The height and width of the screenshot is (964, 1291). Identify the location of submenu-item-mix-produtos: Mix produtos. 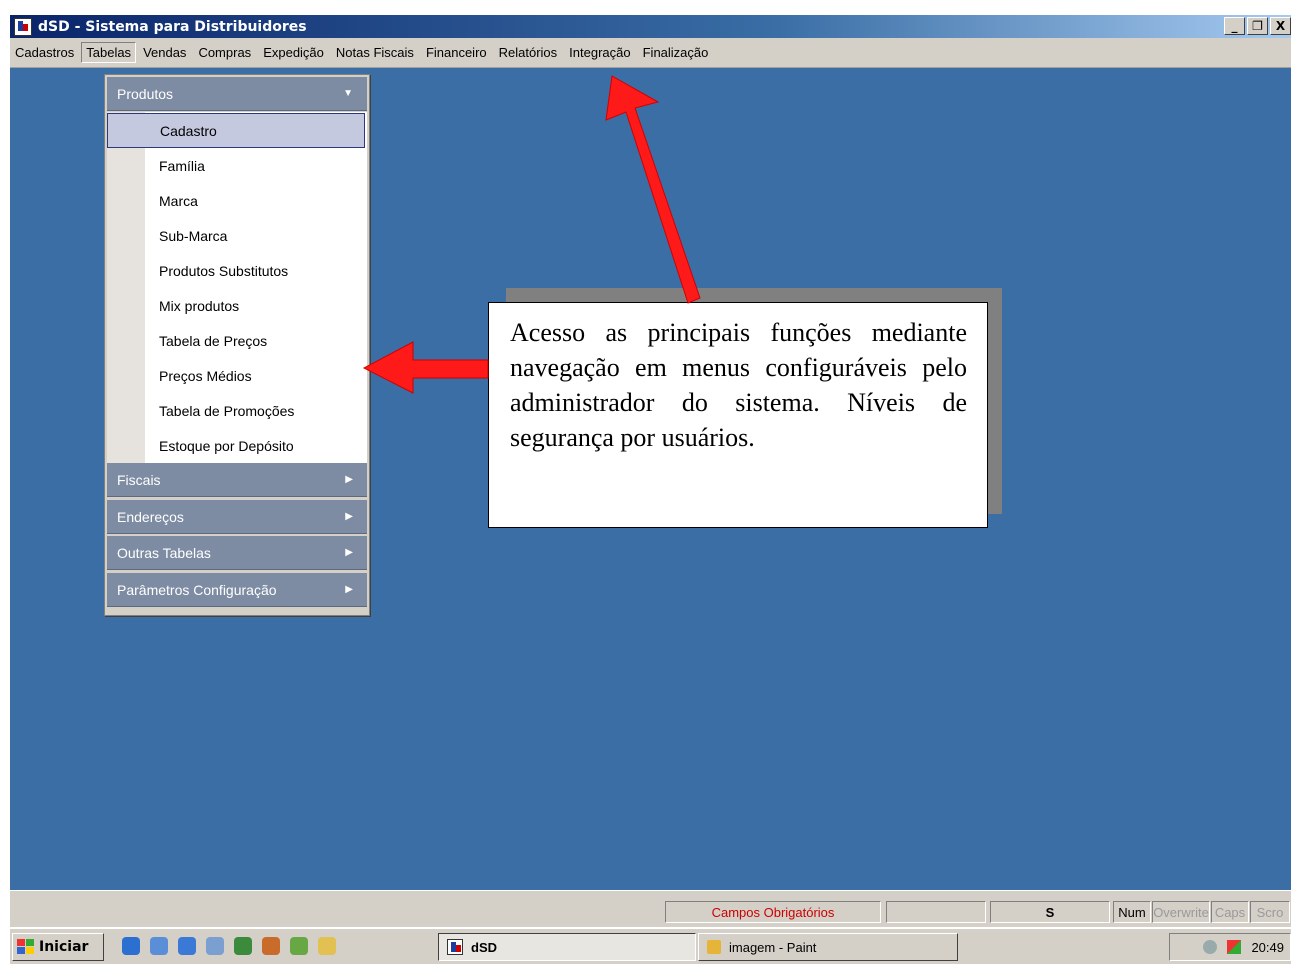
(236, 305).